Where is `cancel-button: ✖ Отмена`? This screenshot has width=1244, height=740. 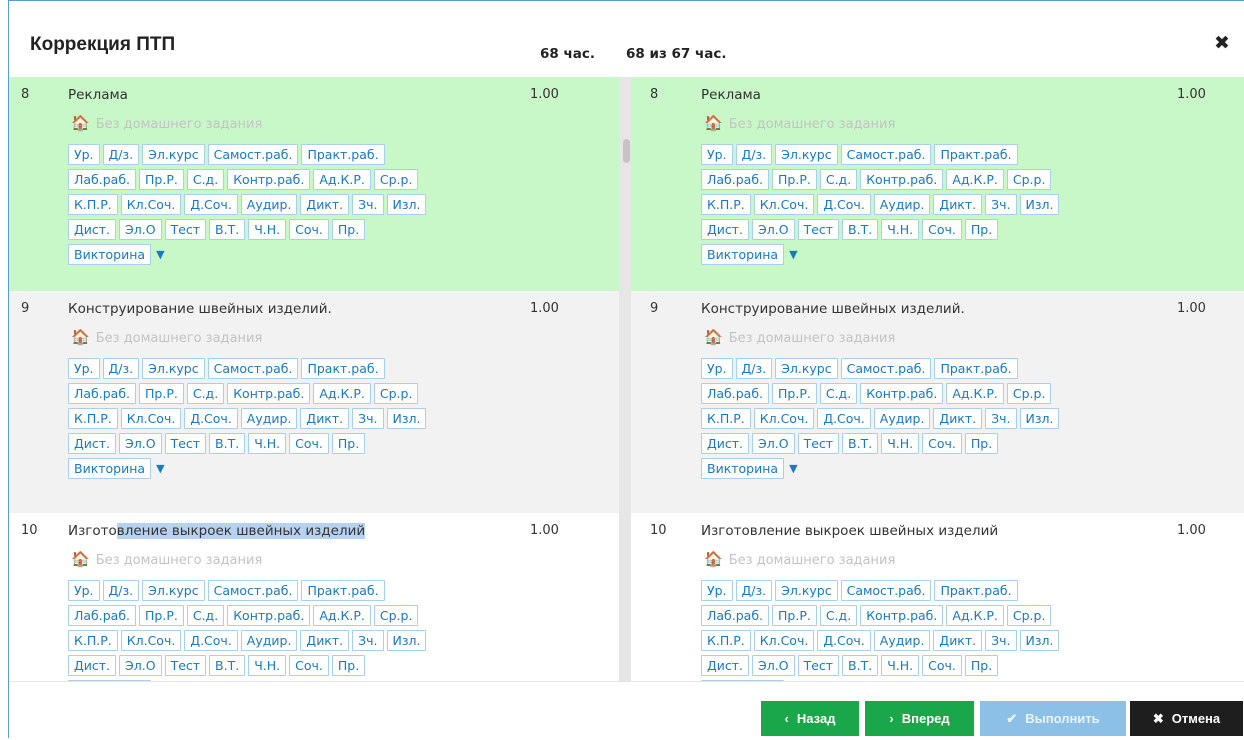
cancel-button: ✖ Отмена is located at coordinates (1186, 718).